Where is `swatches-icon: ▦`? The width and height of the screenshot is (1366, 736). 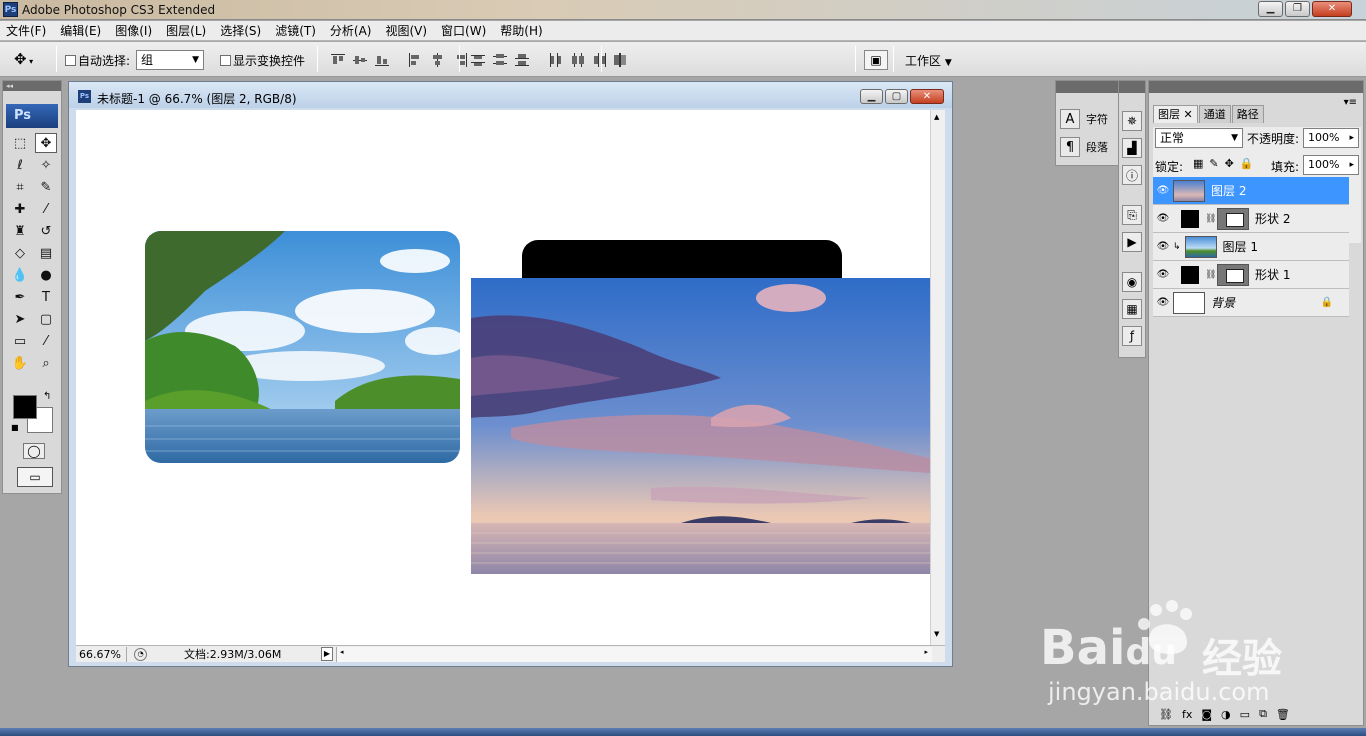 swatches-icon: ▦ is located at coordinates (1132, 309).